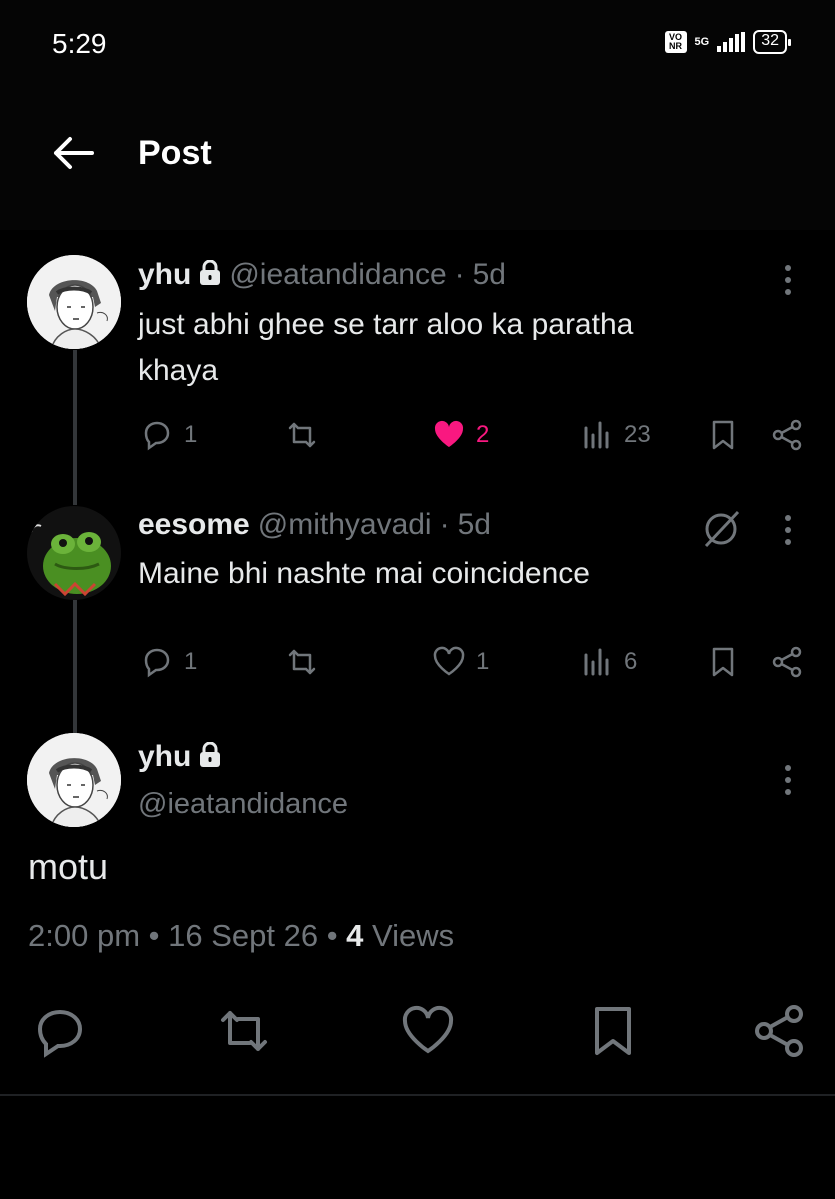  What do you see at coordinates (243, 935) in the screenshot?
I see `post-date: 16 Sept 26` at bounding box center [243, 935].